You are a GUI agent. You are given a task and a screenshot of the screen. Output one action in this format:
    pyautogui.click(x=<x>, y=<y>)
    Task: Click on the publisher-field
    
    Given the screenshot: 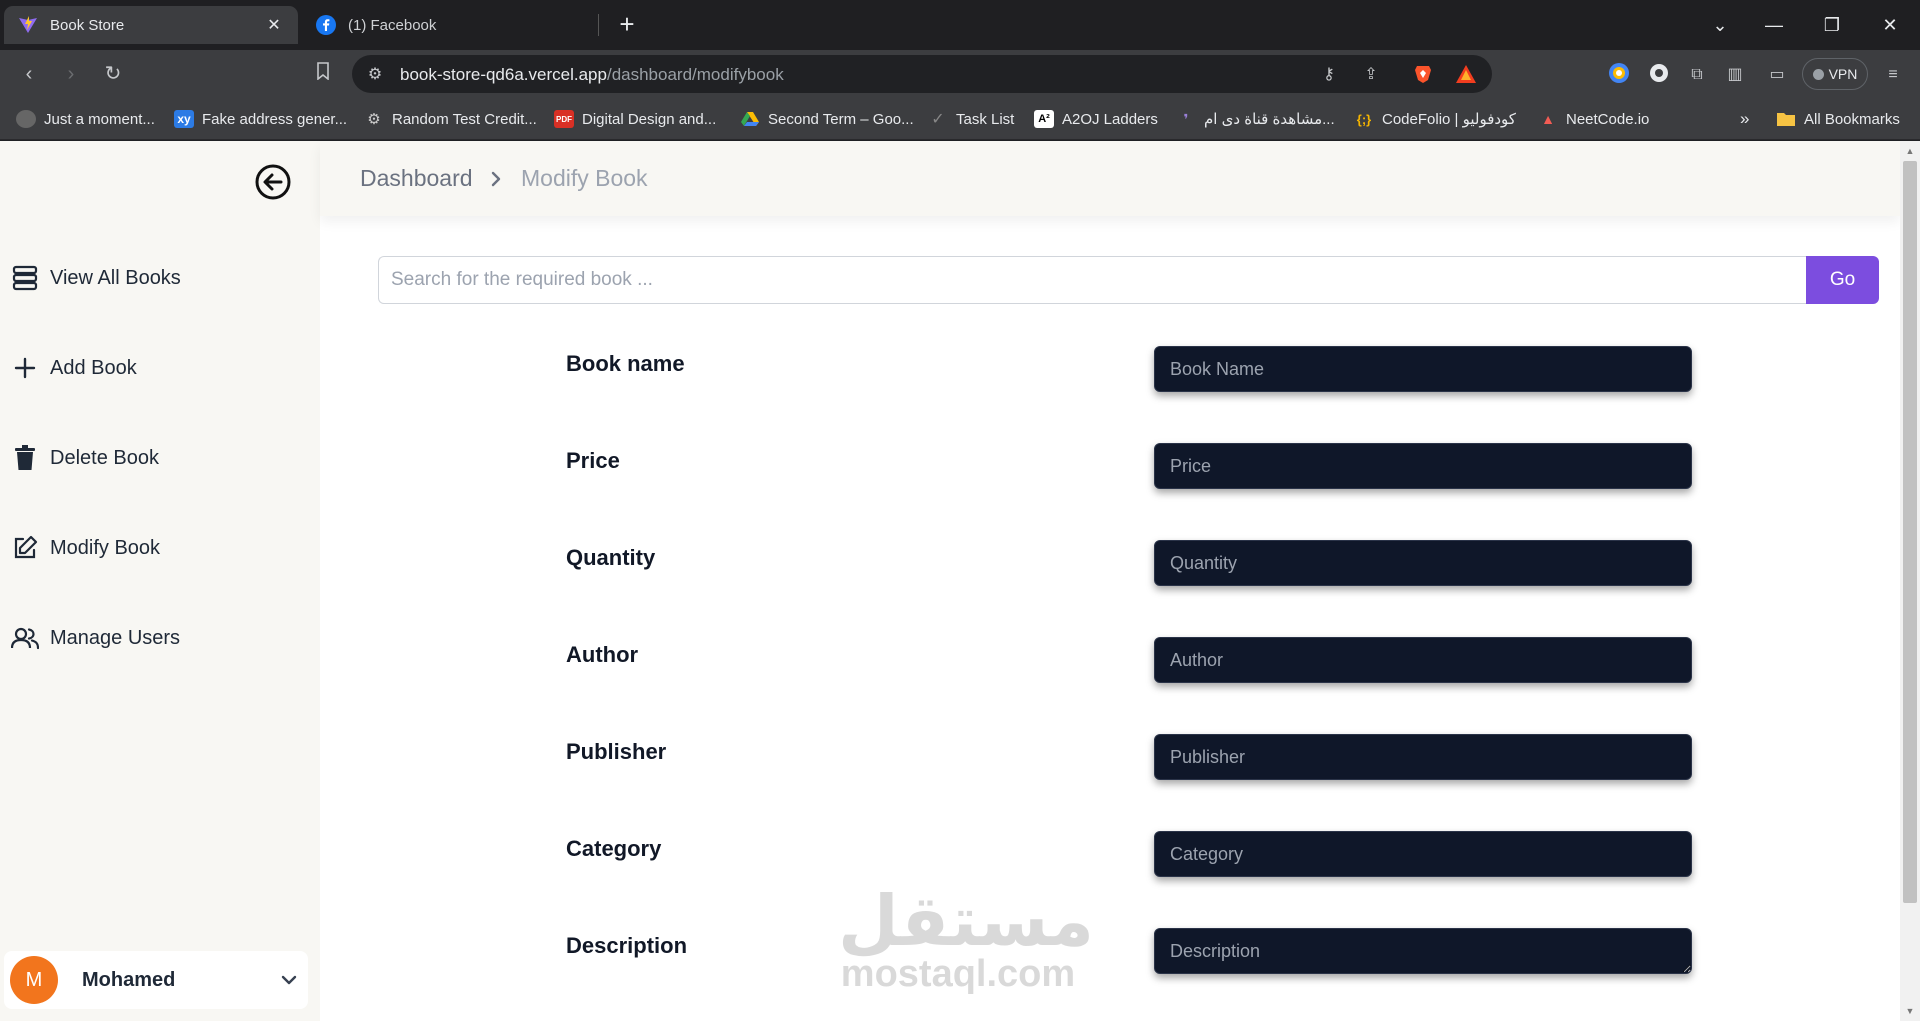 What is the action you would take?
    pyautogui.click(x=1423, y=757)
    